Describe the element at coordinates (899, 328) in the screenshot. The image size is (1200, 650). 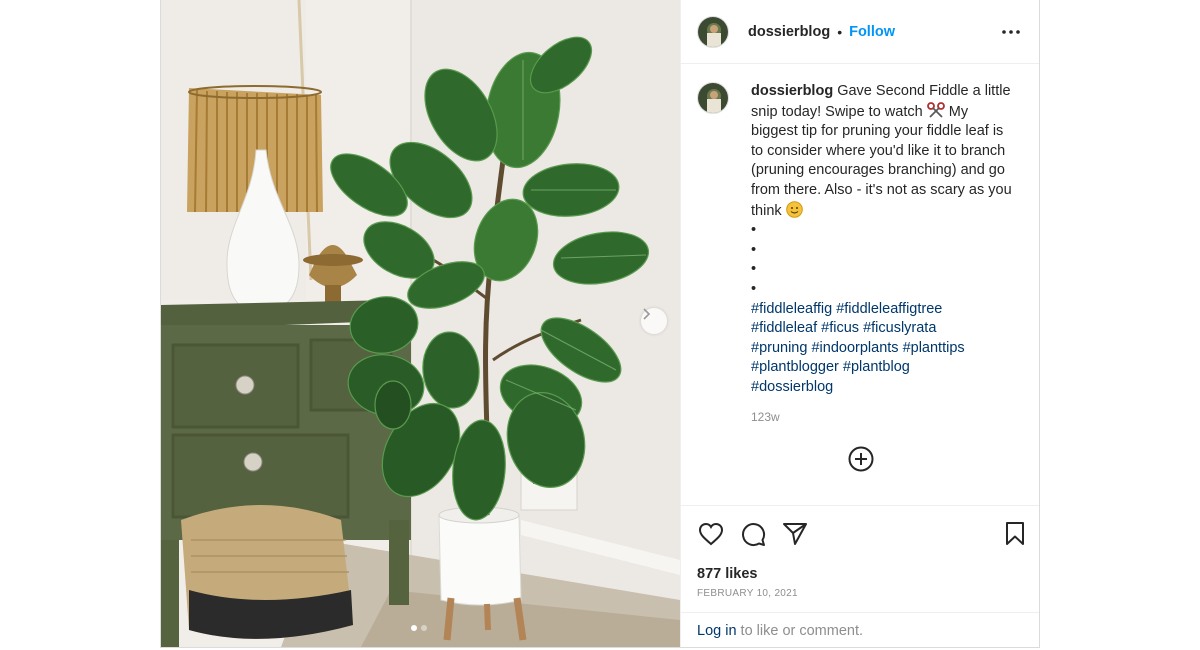
I see `hashtag-link: #ficuslyrata` at that location.